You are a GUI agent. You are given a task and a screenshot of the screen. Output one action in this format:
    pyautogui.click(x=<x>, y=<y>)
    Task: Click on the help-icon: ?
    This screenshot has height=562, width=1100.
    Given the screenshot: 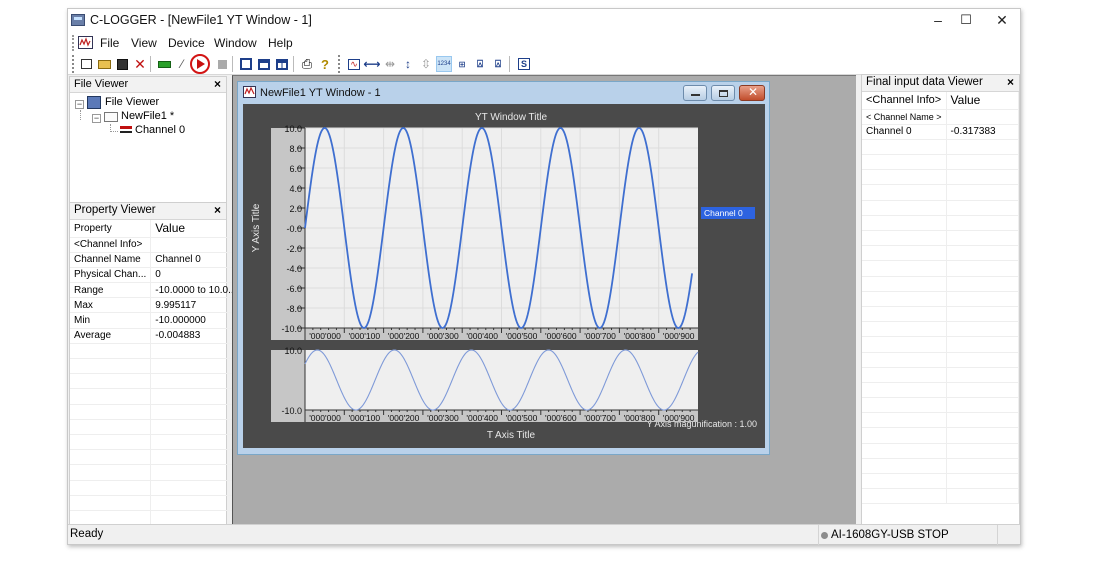 What is the action you would take?
    pyautogui.click(x=325, y=64)
    